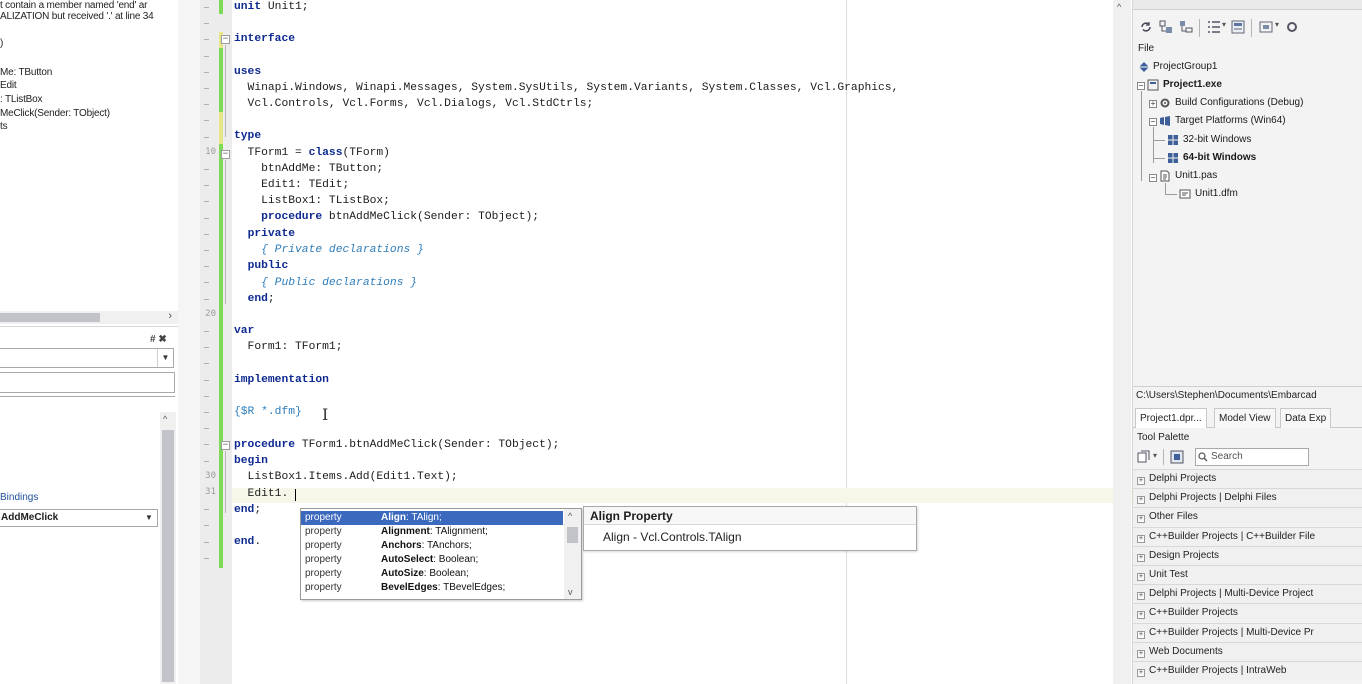 The width and height of the screenshot is (1362, 684). I want to click on horizontal-scrollbar: ›, so click(89, 317).